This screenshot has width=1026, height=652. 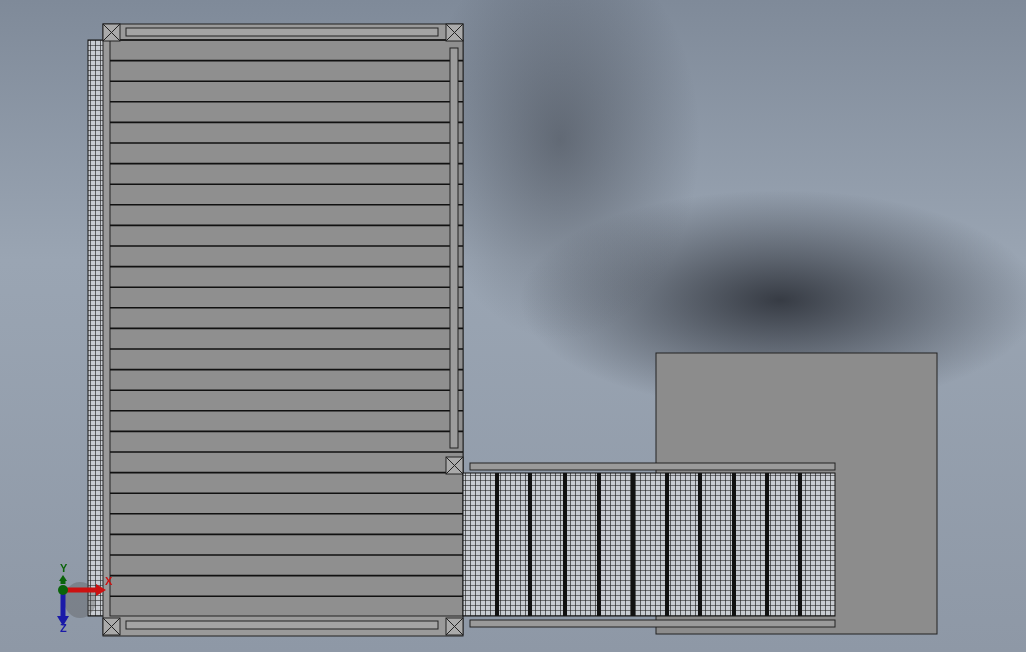 What do you see at coordinates (109, 581) in the screenshot?
I see `axis-label: X` at bounding box center [109, 581].